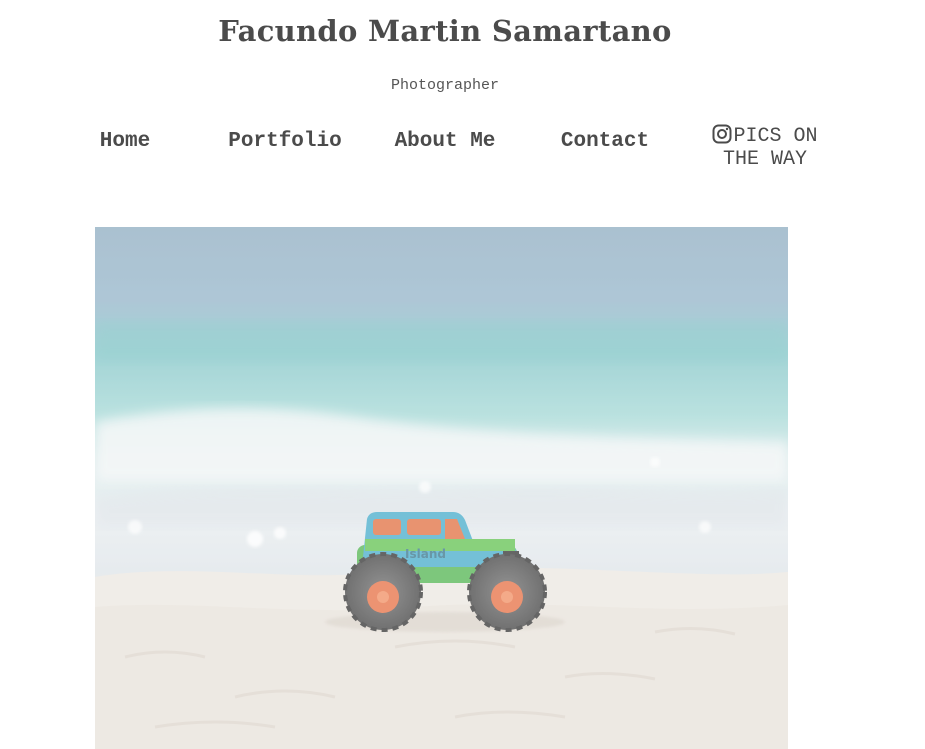 This screenshot has height=749, width=925. I want to click on instagram-label-line1: PICS ON, so click(775, 136).